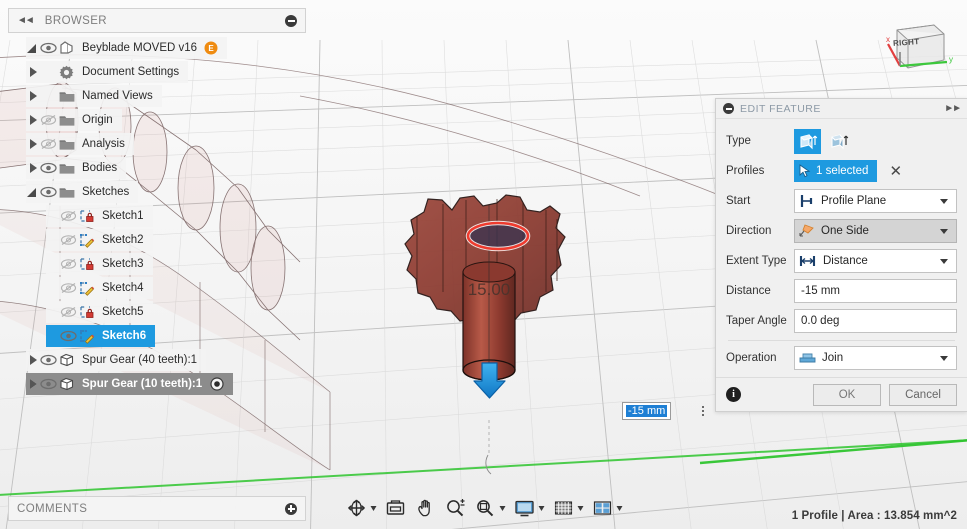 The height and width of the screenshot is (529, 967). I want to click on browser-minimize-icon, so click(291, 20).